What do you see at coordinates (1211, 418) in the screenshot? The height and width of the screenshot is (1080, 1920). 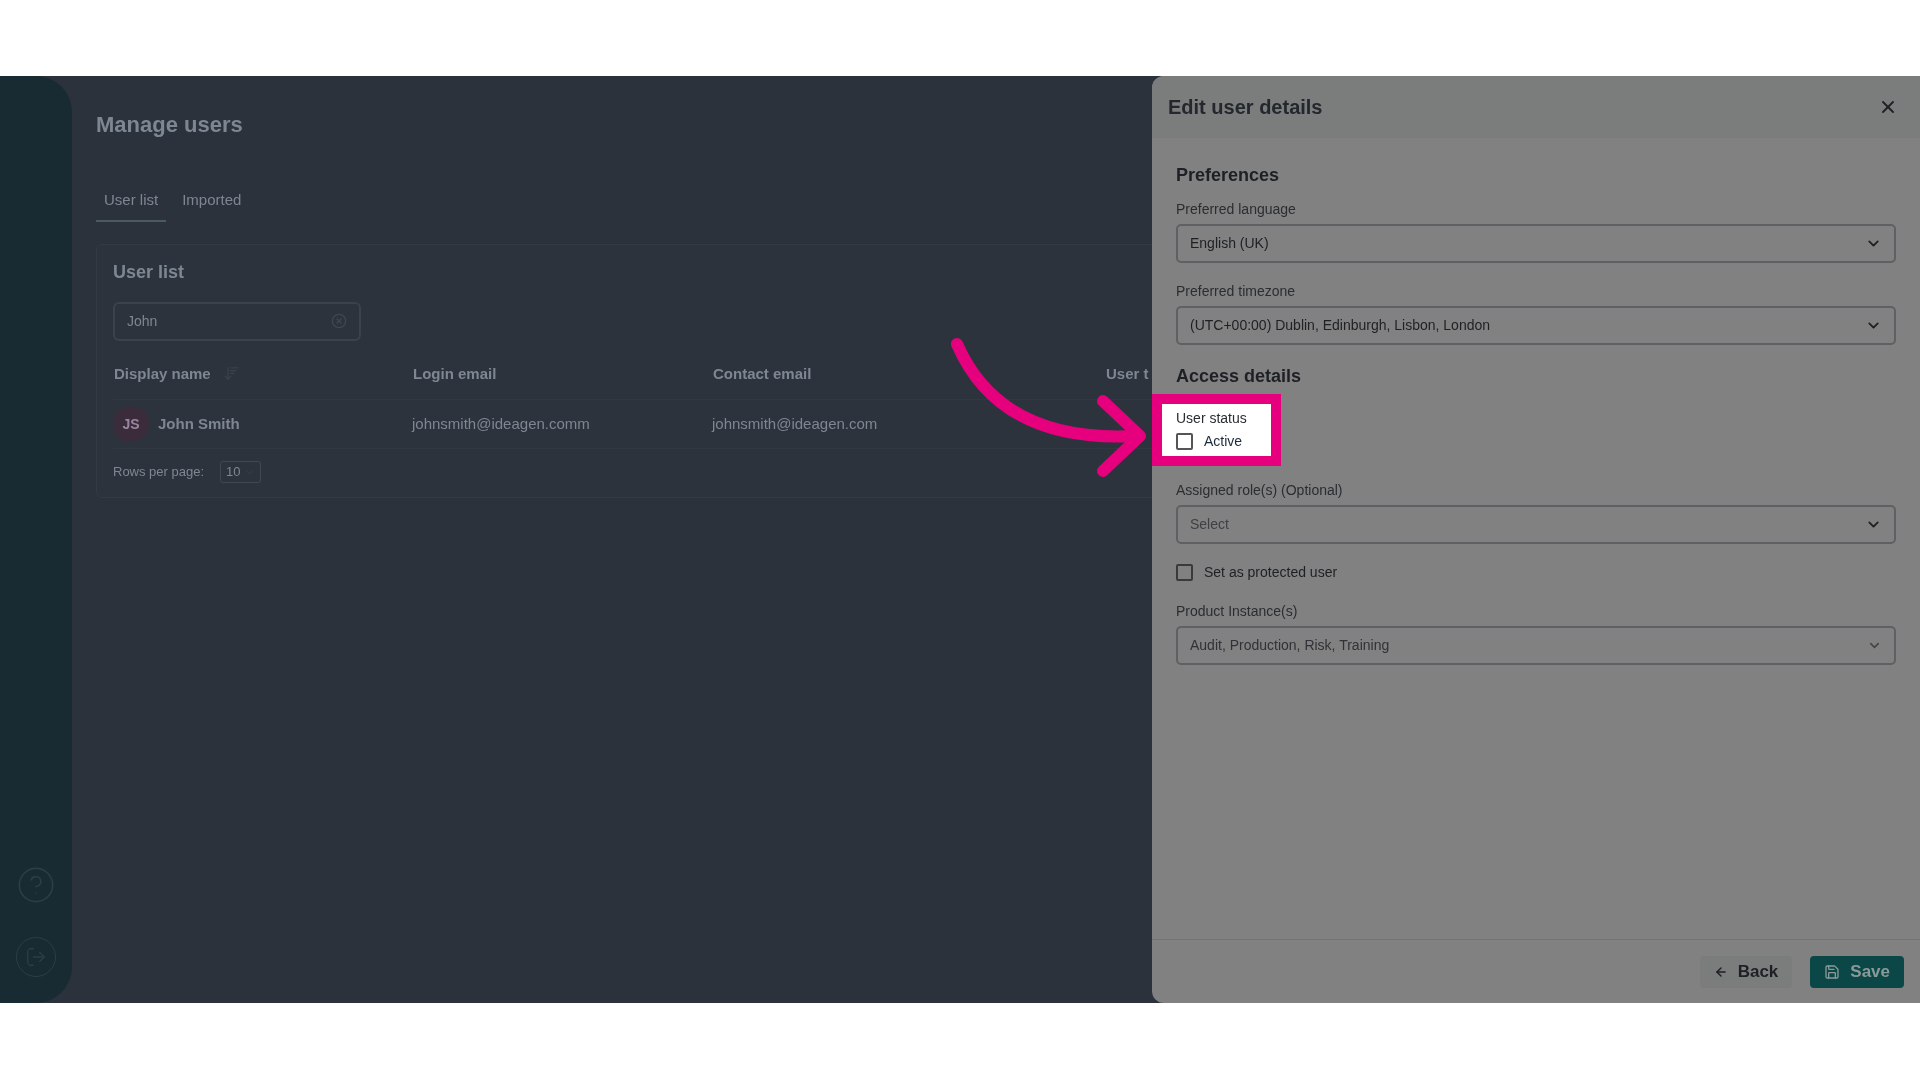 I see `field-label: User status` at bounding box center [1211, 418].